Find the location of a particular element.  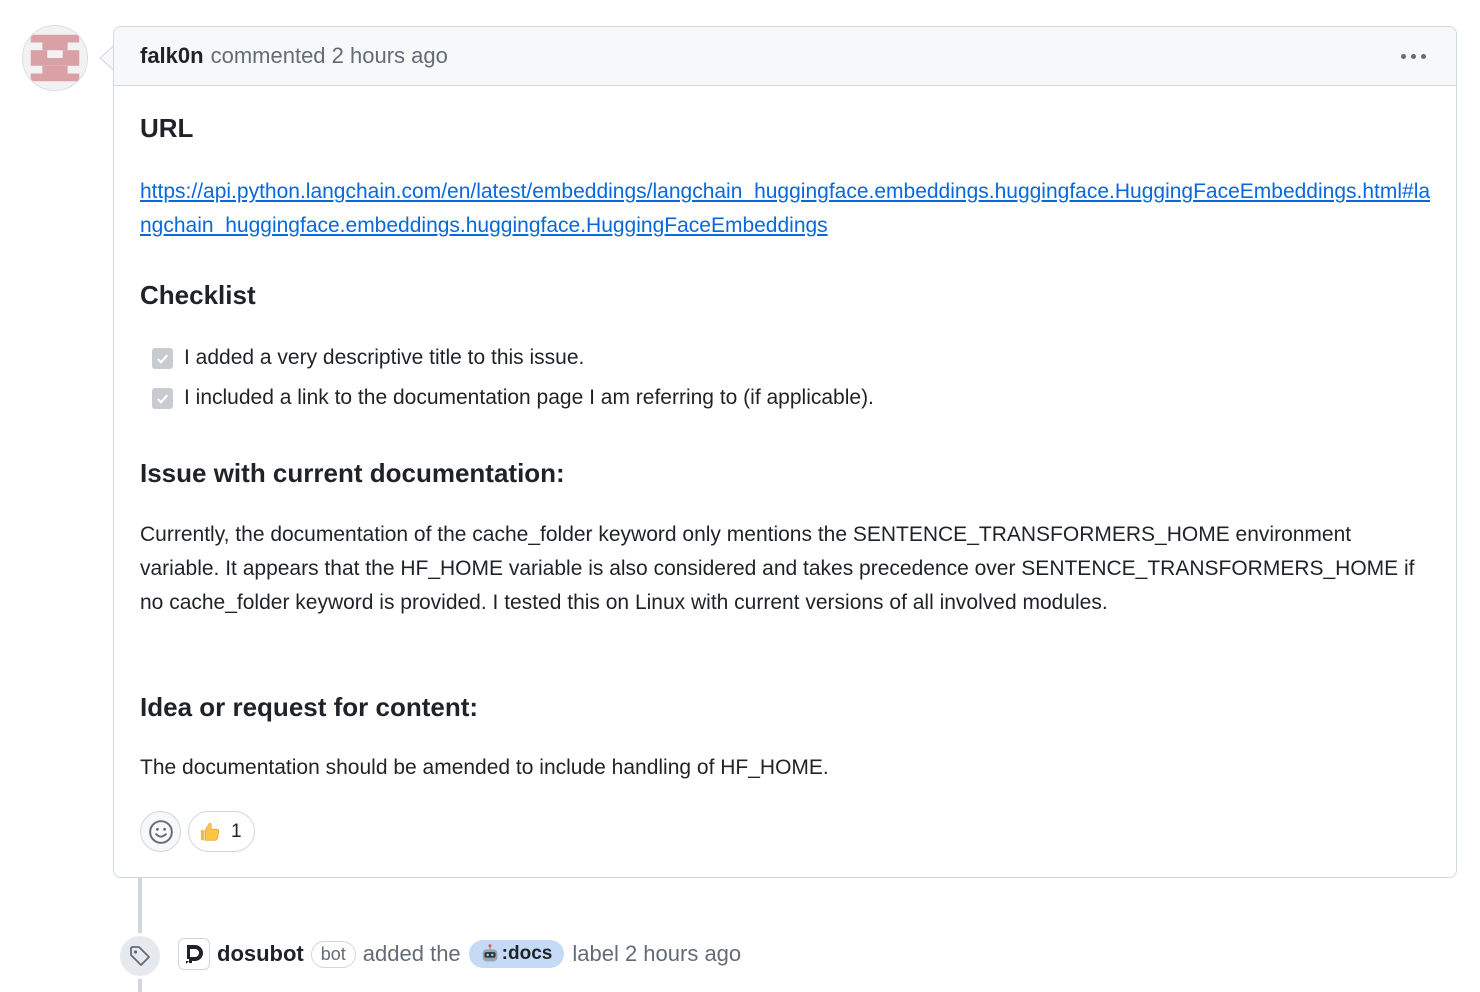

heading-idea: Idea or request for content: is located at coordinates (309, 707).